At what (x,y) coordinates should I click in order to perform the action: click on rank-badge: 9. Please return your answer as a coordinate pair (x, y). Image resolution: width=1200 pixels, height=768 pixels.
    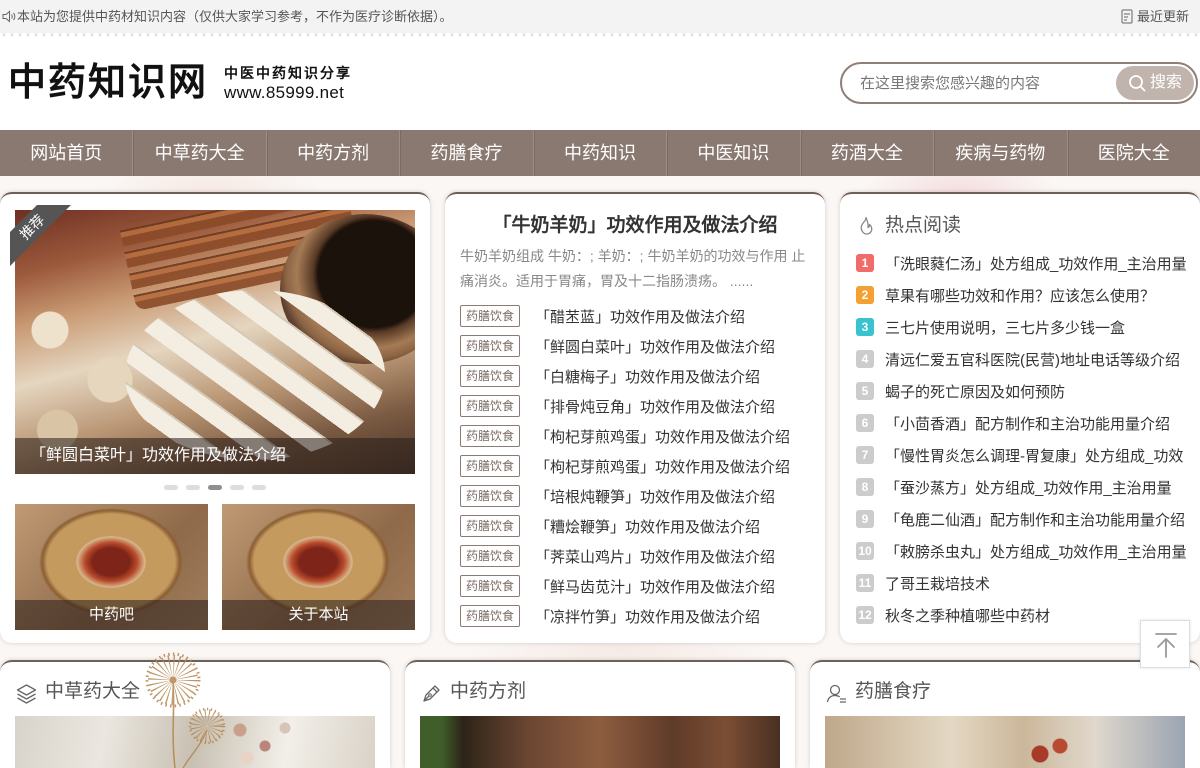
    Looking at the image, I should click on (865, 519).